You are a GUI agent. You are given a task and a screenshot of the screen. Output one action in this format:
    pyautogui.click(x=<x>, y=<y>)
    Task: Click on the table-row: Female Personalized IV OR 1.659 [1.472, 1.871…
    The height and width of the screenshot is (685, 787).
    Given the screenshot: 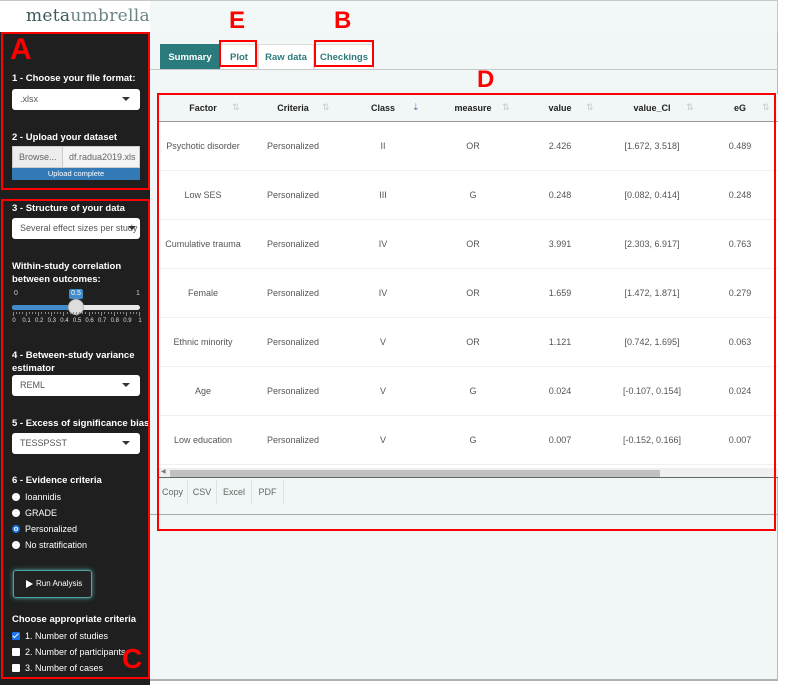 What is the action you would take?
    pyautogui.click(x=468, y=293)
    